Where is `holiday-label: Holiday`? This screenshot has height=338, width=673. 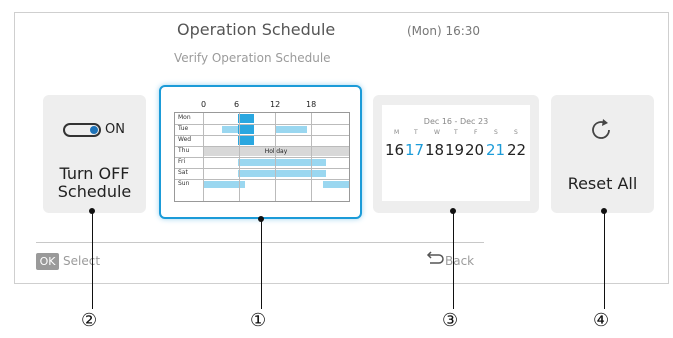 holiday-label: Holiday is located at coordinates (276, 151).